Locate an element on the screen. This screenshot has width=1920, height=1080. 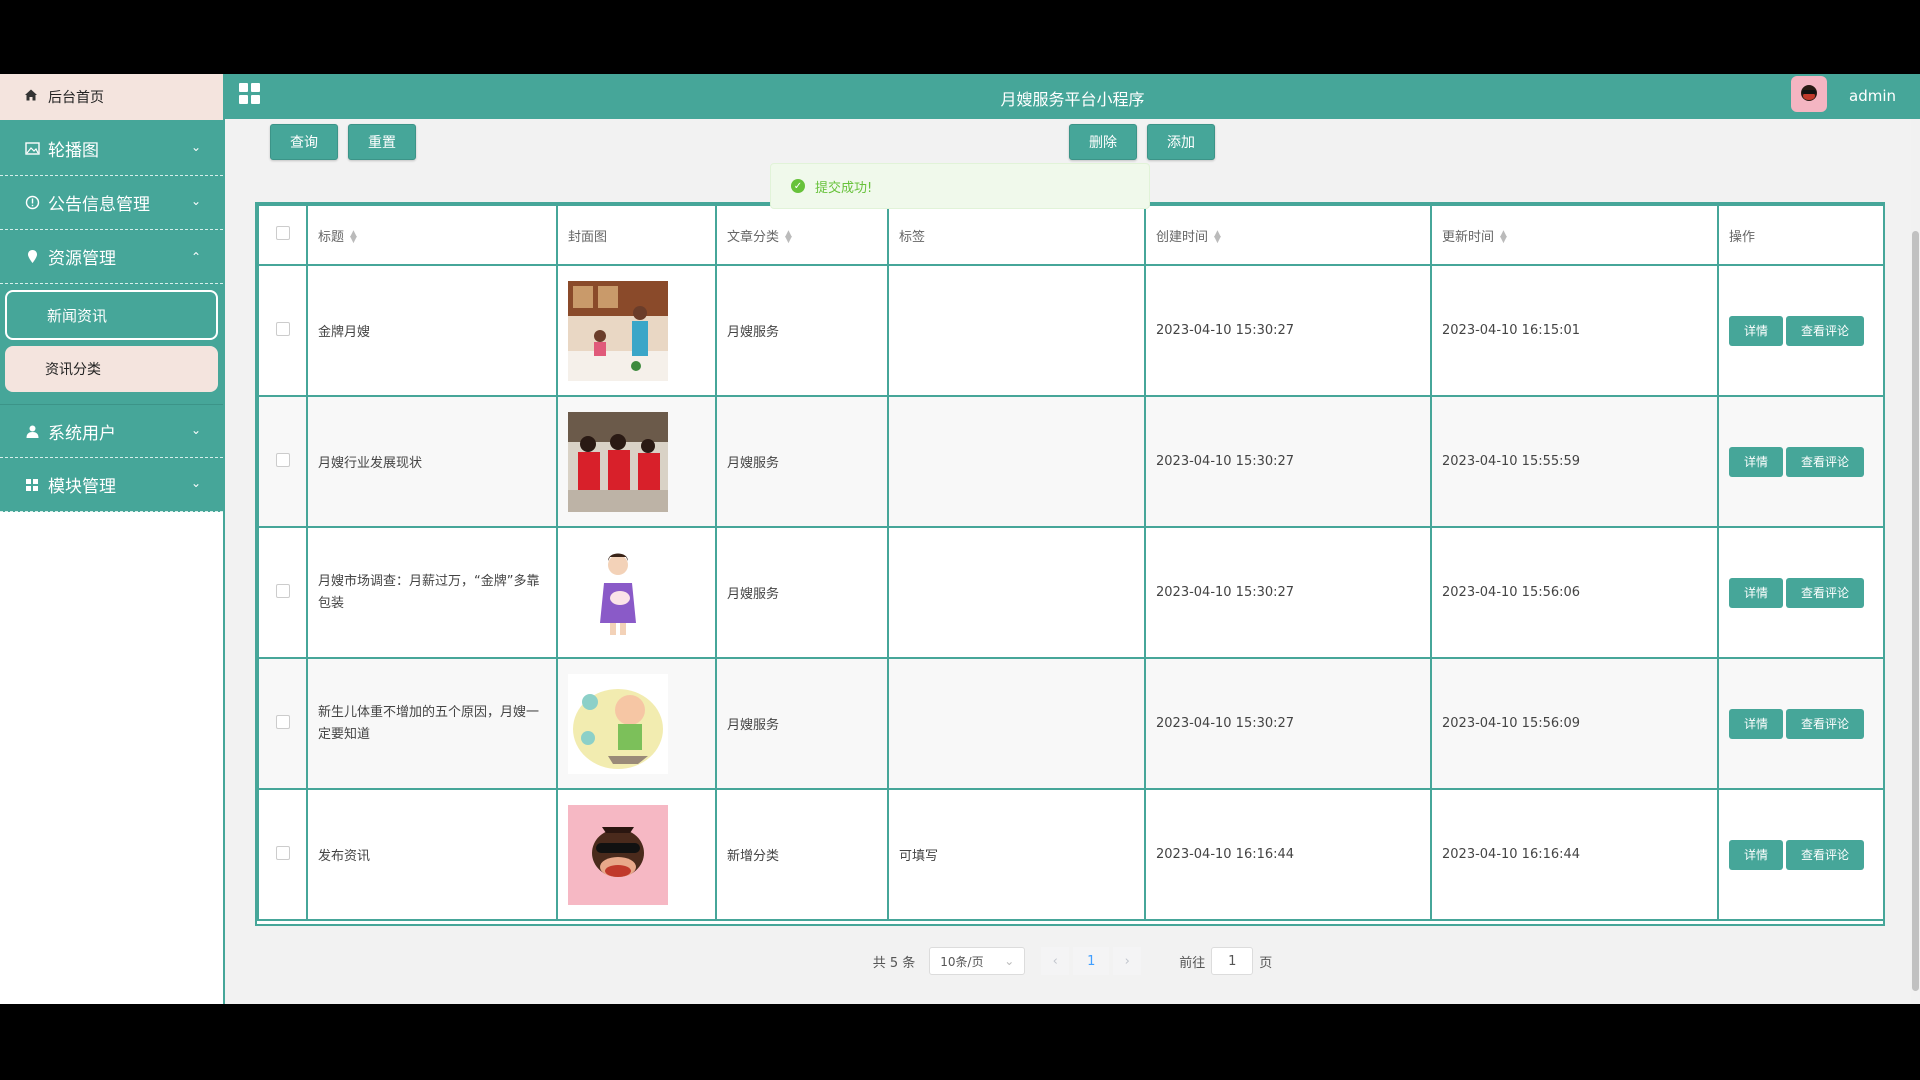
delete-button: 删除 is located at coordinates (1103, 142).